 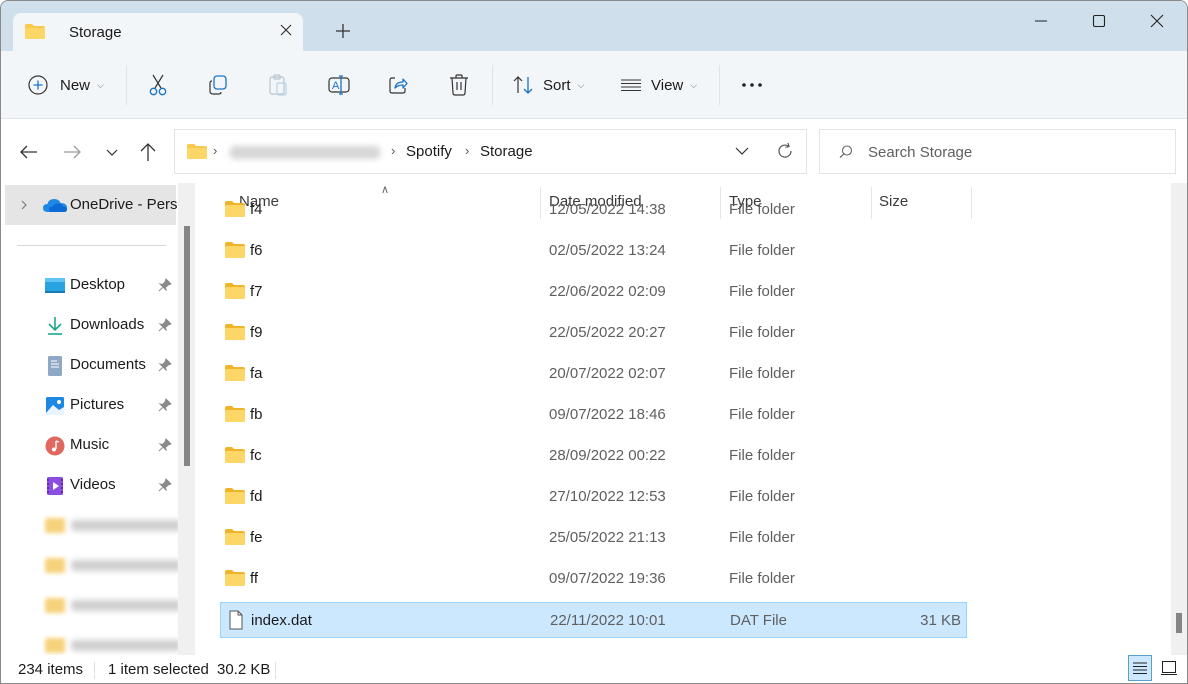 I want to click on refresh-icon, so click(x=785, y=151).